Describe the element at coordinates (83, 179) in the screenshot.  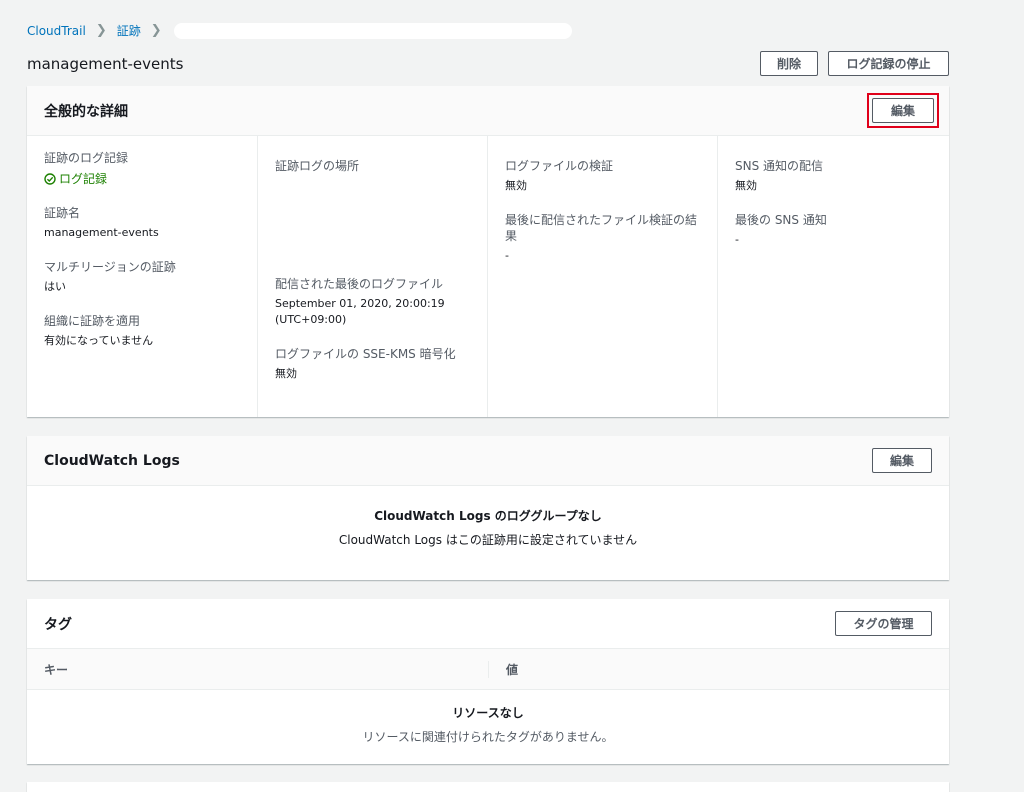
I see `logging-value: ログ記録` at that location.